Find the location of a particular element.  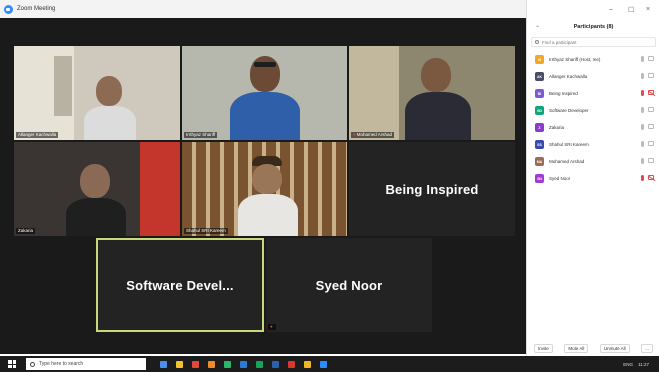

participant-name: Allanger Kachwalla is located at coordinates (568, 76).